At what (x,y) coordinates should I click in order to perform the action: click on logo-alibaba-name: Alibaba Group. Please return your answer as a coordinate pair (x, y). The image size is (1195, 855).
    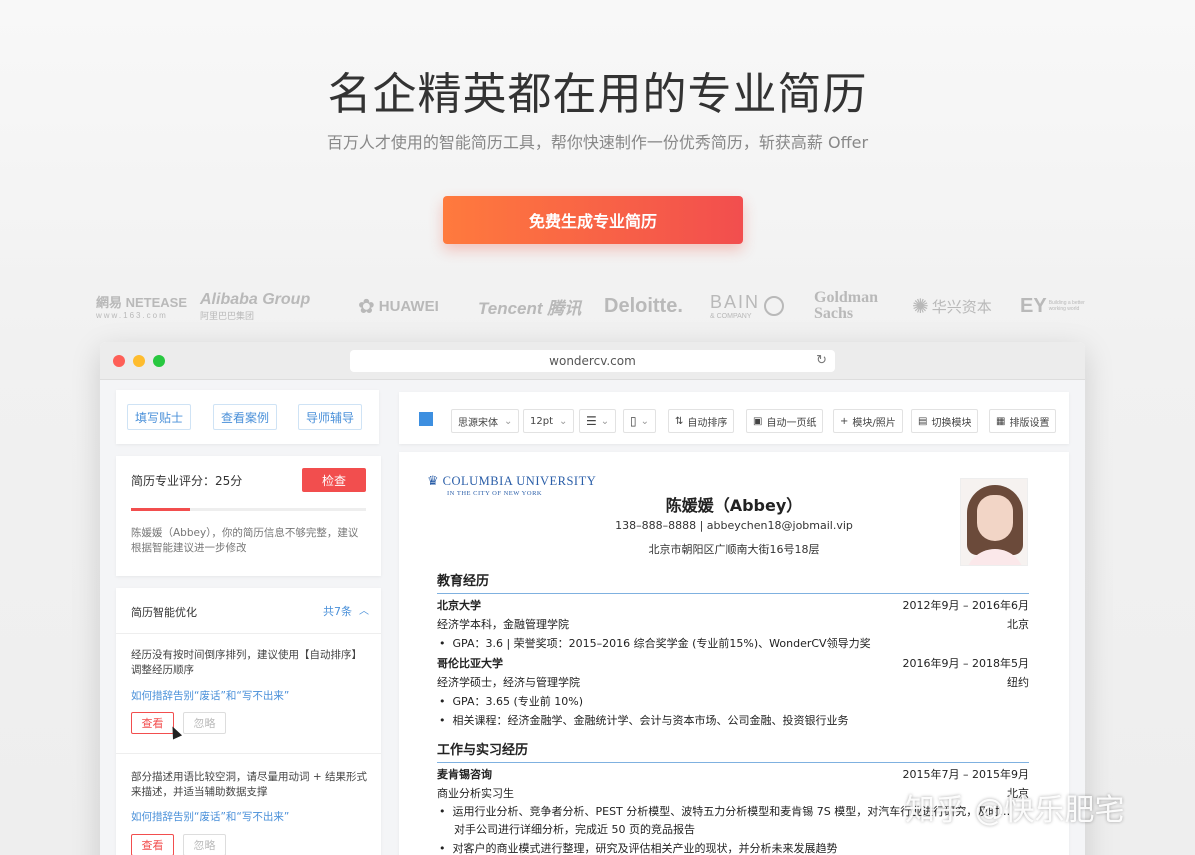
    Looking at the image, I should click on (255, 299).